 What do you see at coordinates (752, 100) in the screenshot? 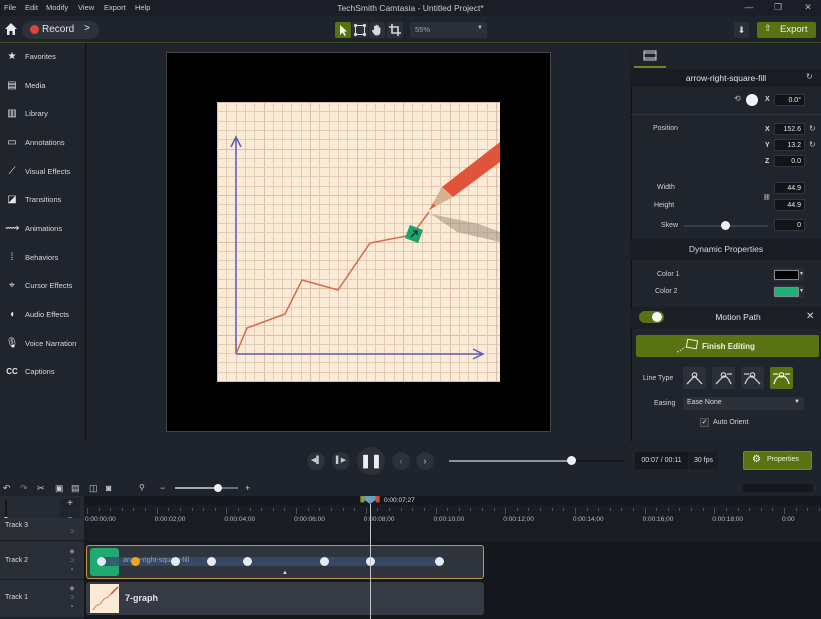
I see `rotation-dial` at bounding box center [752, 100].